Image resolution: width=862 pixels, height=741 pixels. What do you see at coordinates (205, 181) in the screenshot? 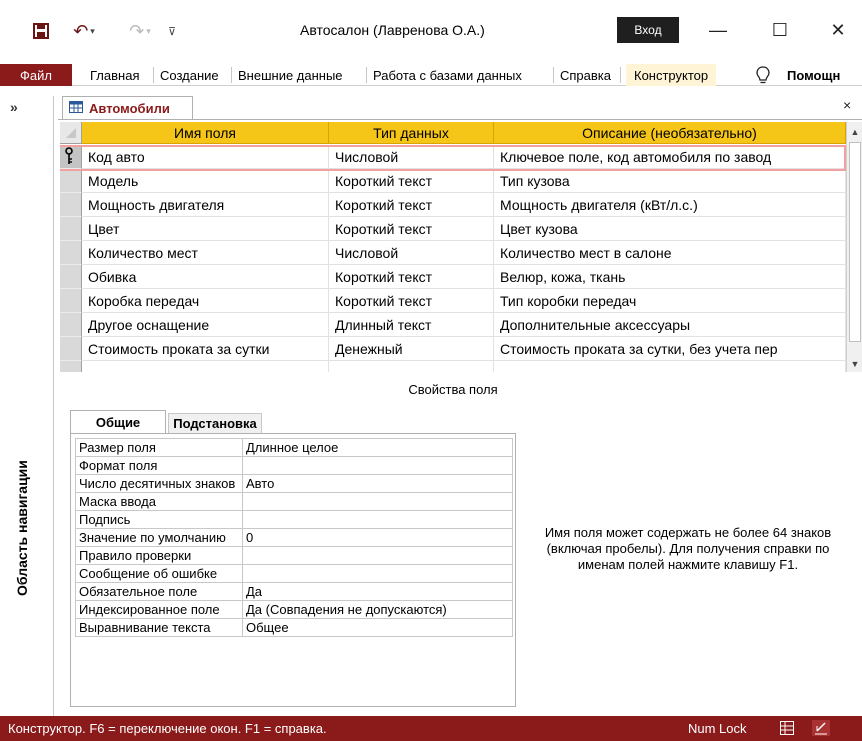
I see `field-name-cell: Модель` at bounding box center [205, 181].